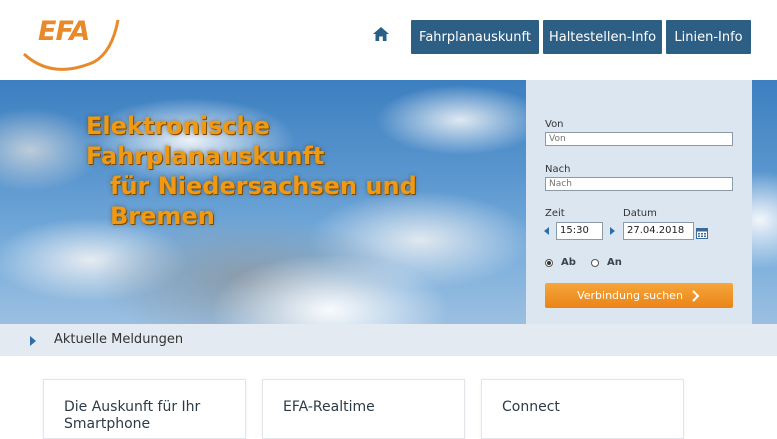 This screenshot has height=439, width=777. What do you see at coordinates (658, 231) in the screenshot?
I see `date-field: 27.04.2018` at bounding box center [658, 231].